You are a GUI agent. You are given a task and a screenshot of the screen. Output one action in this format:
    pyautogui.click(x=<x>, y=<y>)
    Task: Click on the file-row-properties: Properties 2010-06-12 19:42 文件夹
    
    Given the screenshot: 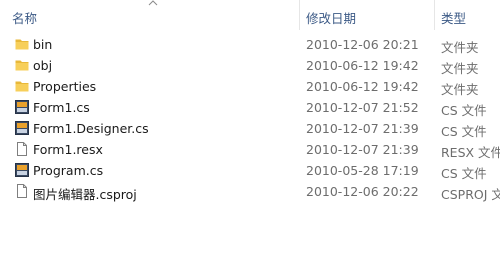 What is the action you would take?
    pyautogui.click(x=250, y=86)
    